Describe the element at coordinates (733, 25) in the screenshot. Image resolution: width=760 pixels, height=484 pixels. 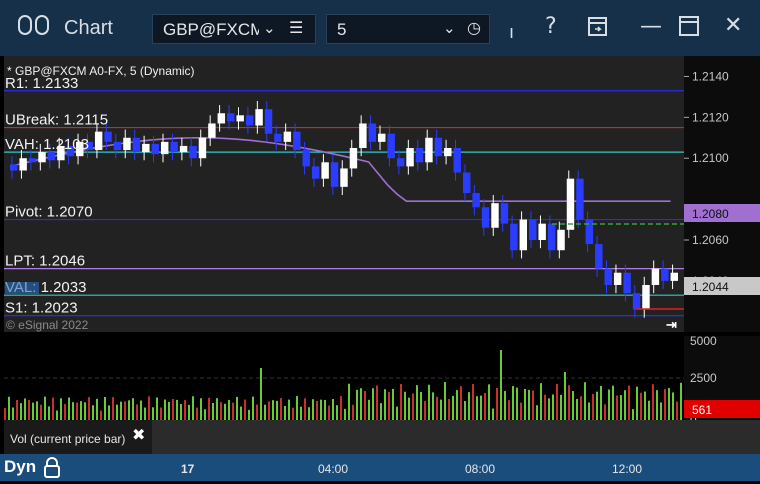
I see `close-icon: ✕` at that location.